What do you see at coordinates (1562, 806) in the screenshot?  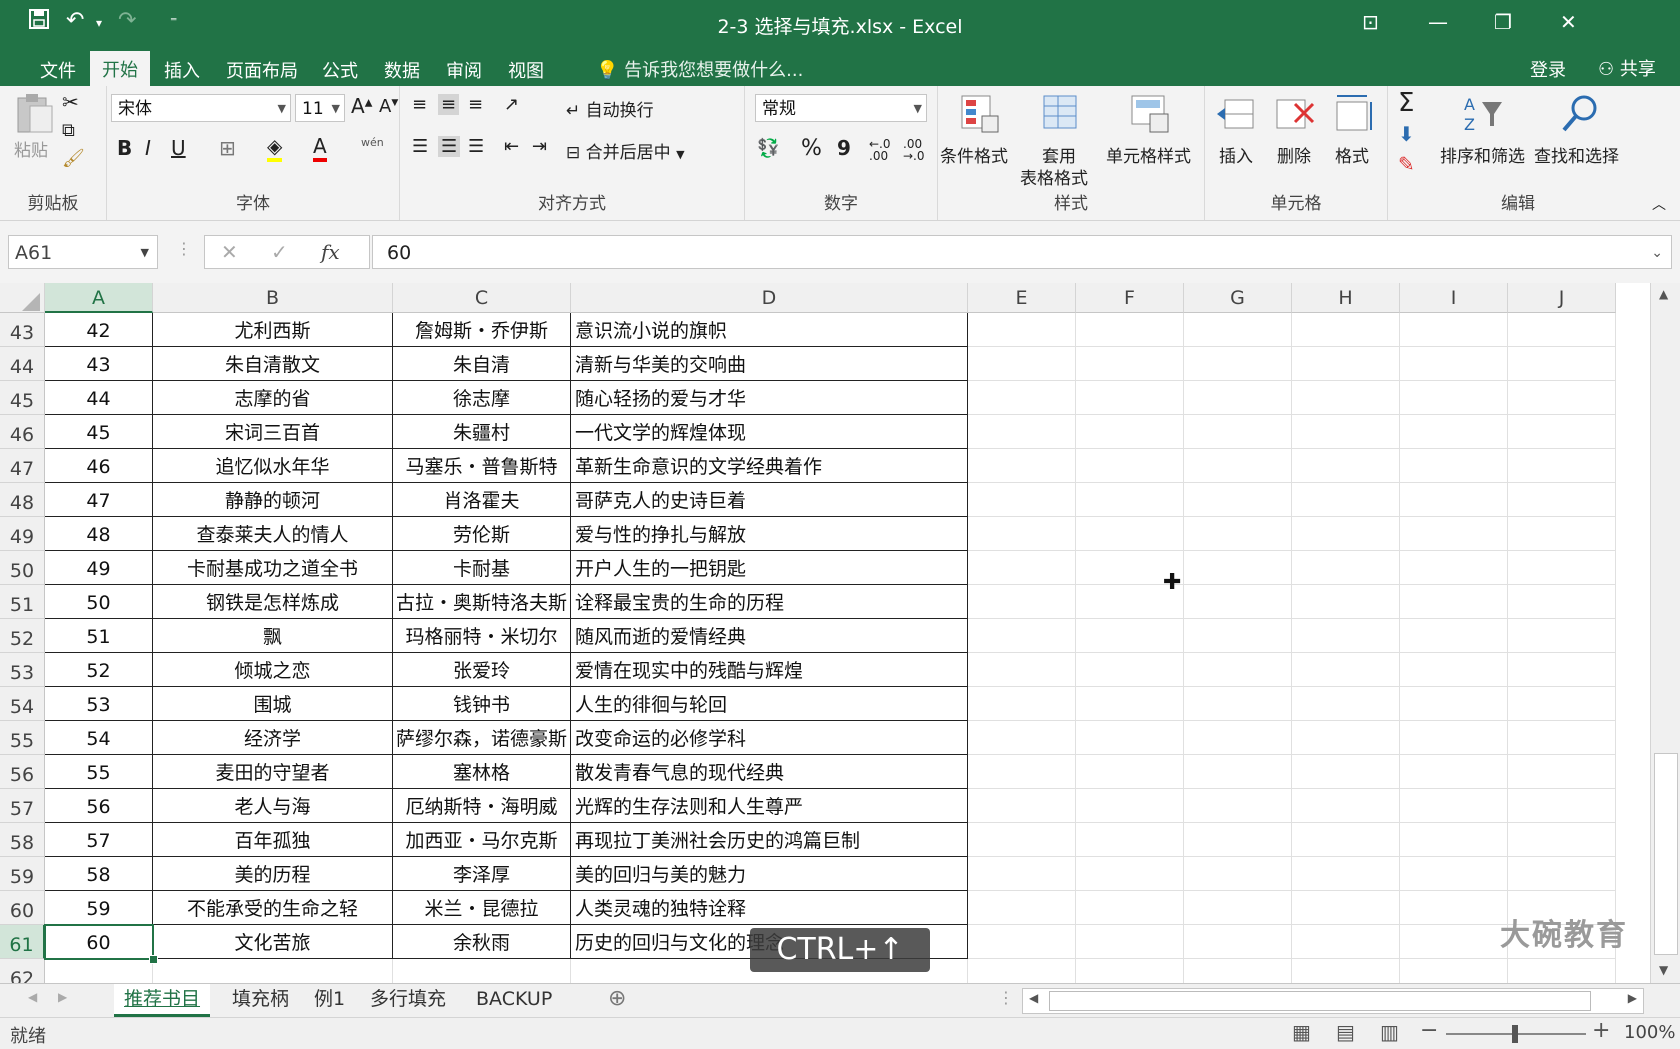 I see `cell-j57` at bounding box center [1562, 806].